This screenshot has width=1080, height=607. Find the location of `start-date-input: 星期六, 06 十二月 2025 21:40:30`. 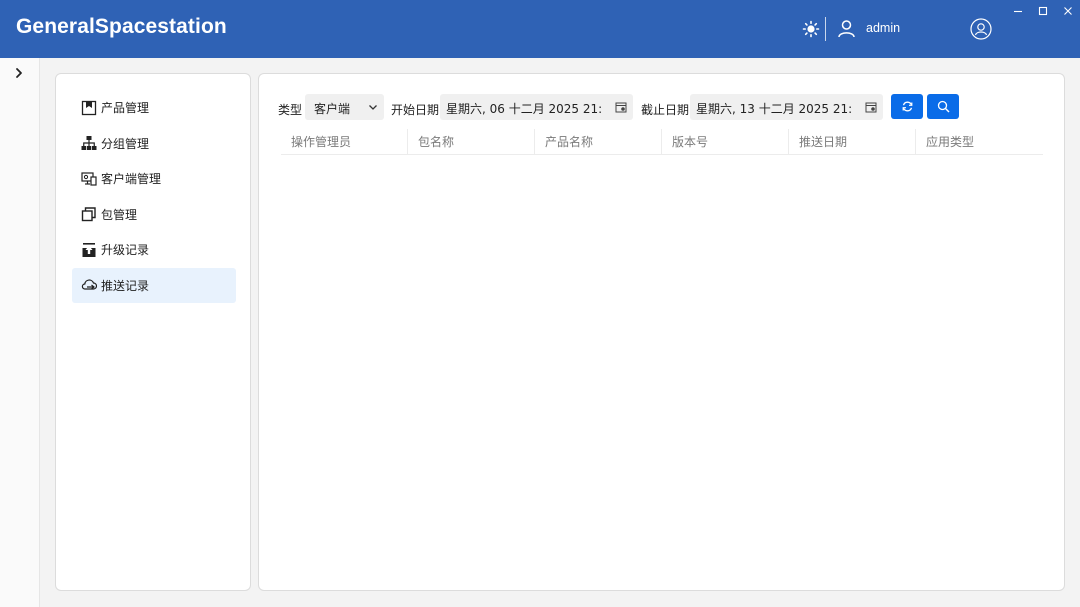

start-date-input: 星期六, 06 十二月 2025 21:40:30 is located at coordinates (536, 107).